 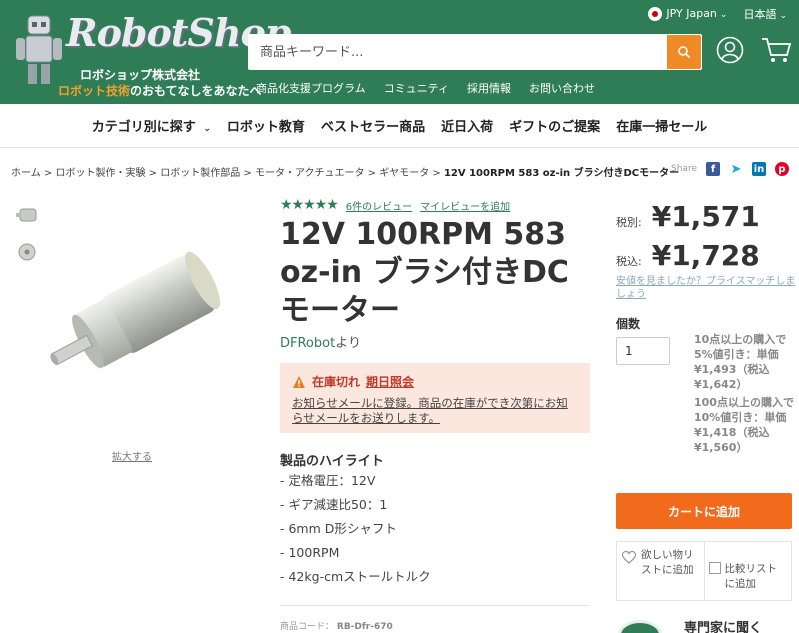 I want to click on brand-link: DFRobot, so click(x=307, y=343).